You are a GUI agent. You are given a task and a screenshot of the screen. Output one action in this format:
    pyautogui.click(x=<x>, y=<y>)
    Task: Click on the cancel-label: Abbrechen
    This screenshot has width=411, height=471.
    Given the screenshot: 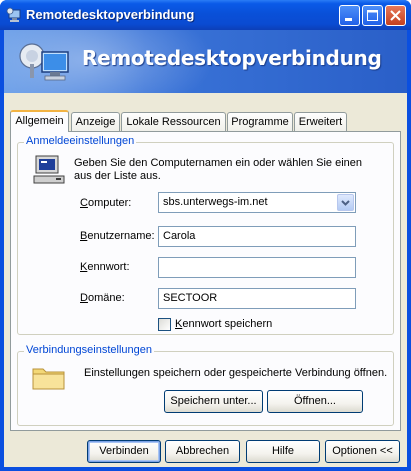 What is the action you would take?
    pyautogui.click(x=202, y=451)
    